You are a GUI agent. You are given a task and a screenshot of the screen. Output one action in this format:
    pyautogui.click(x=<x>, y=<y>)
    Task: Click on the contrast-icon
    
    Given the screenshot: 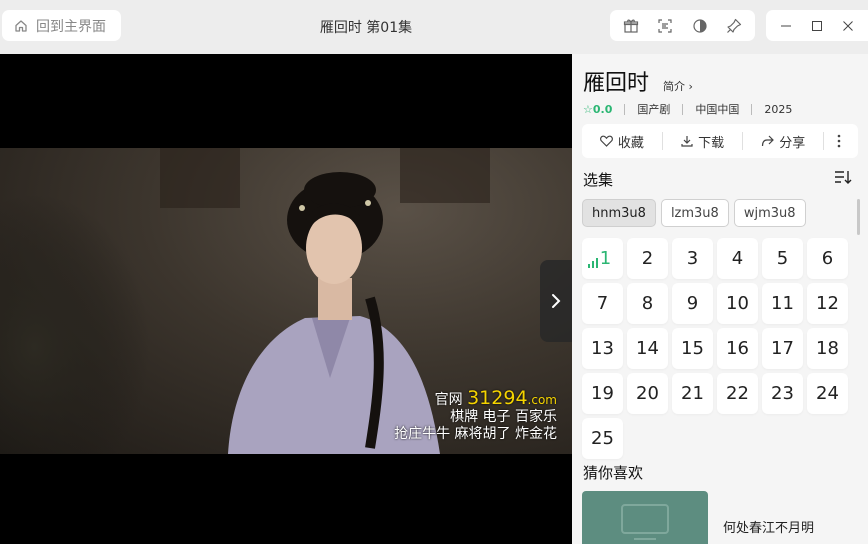 What is the action you would take?
    pyautogui.click(x=700, y=26)
    